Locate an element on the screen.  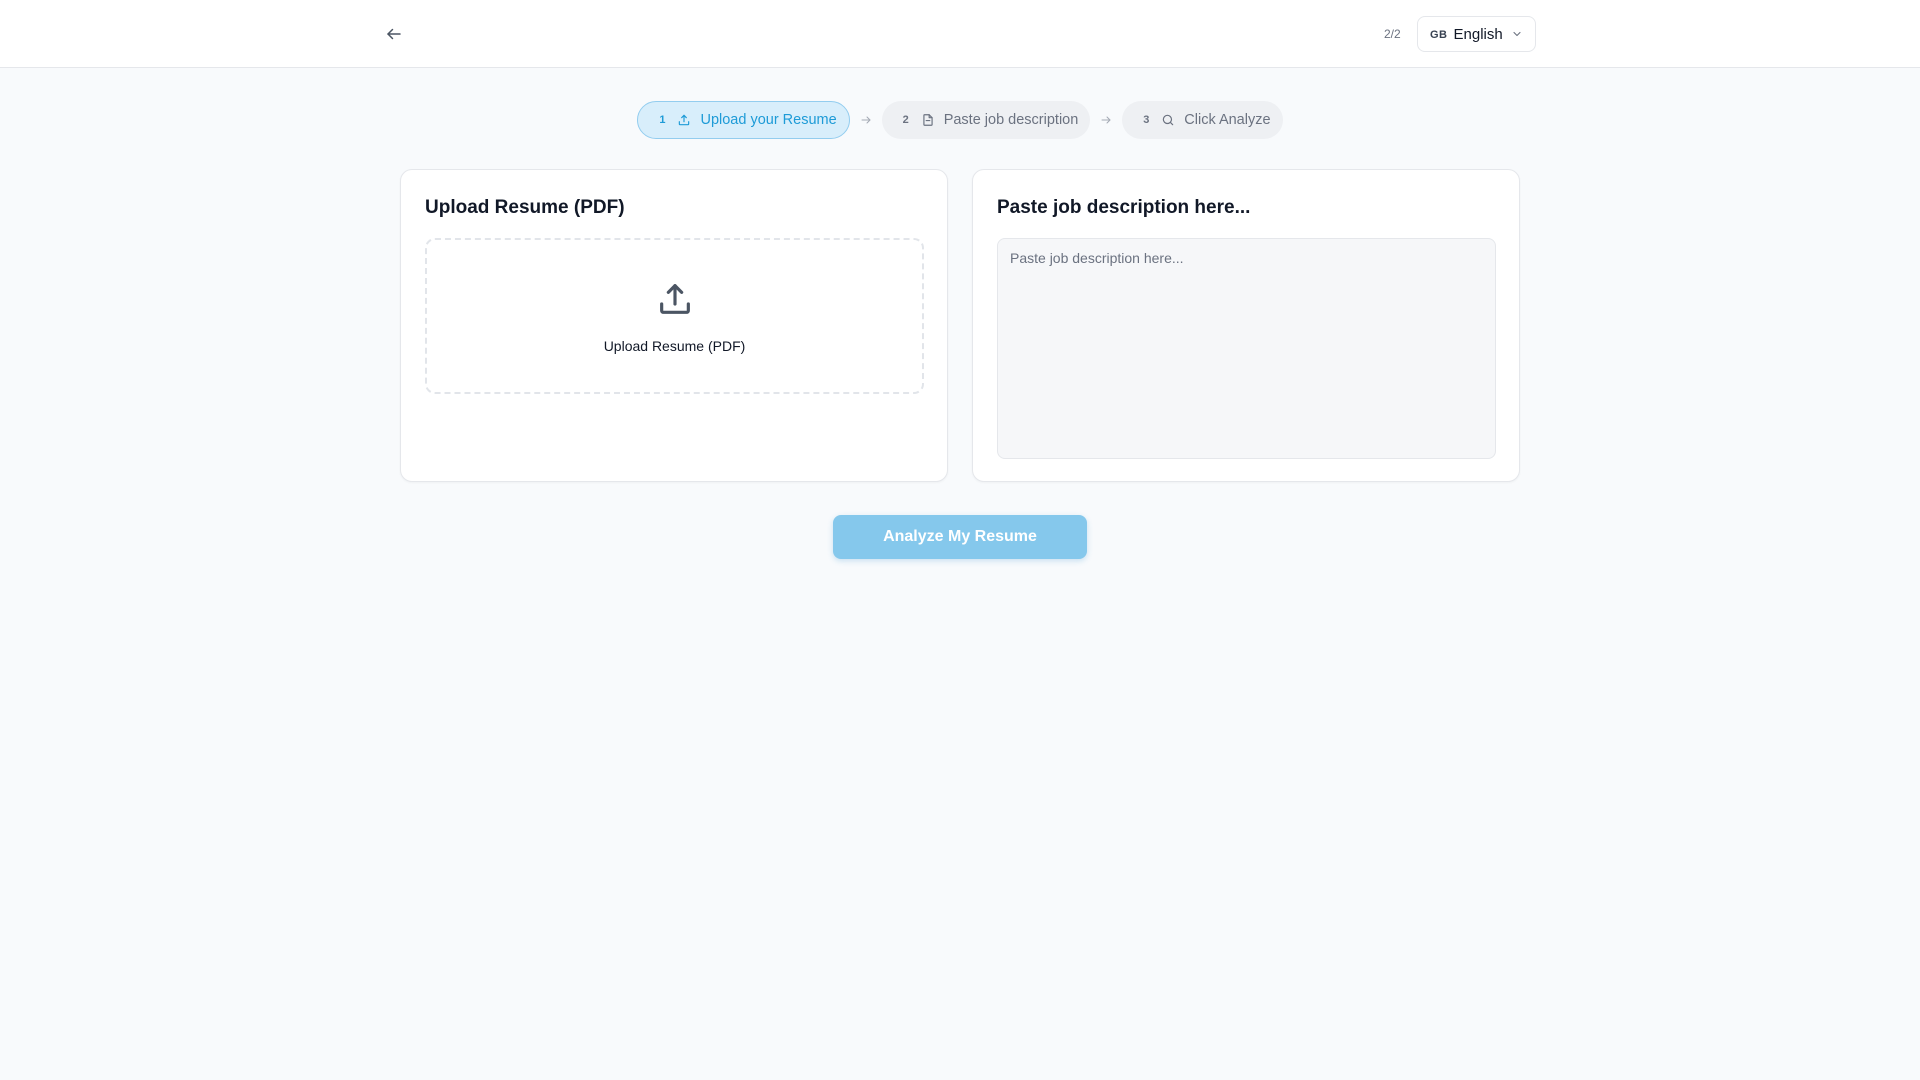
step-paste-job-description: 2 Paste job description is located at coordinates (986, 120).